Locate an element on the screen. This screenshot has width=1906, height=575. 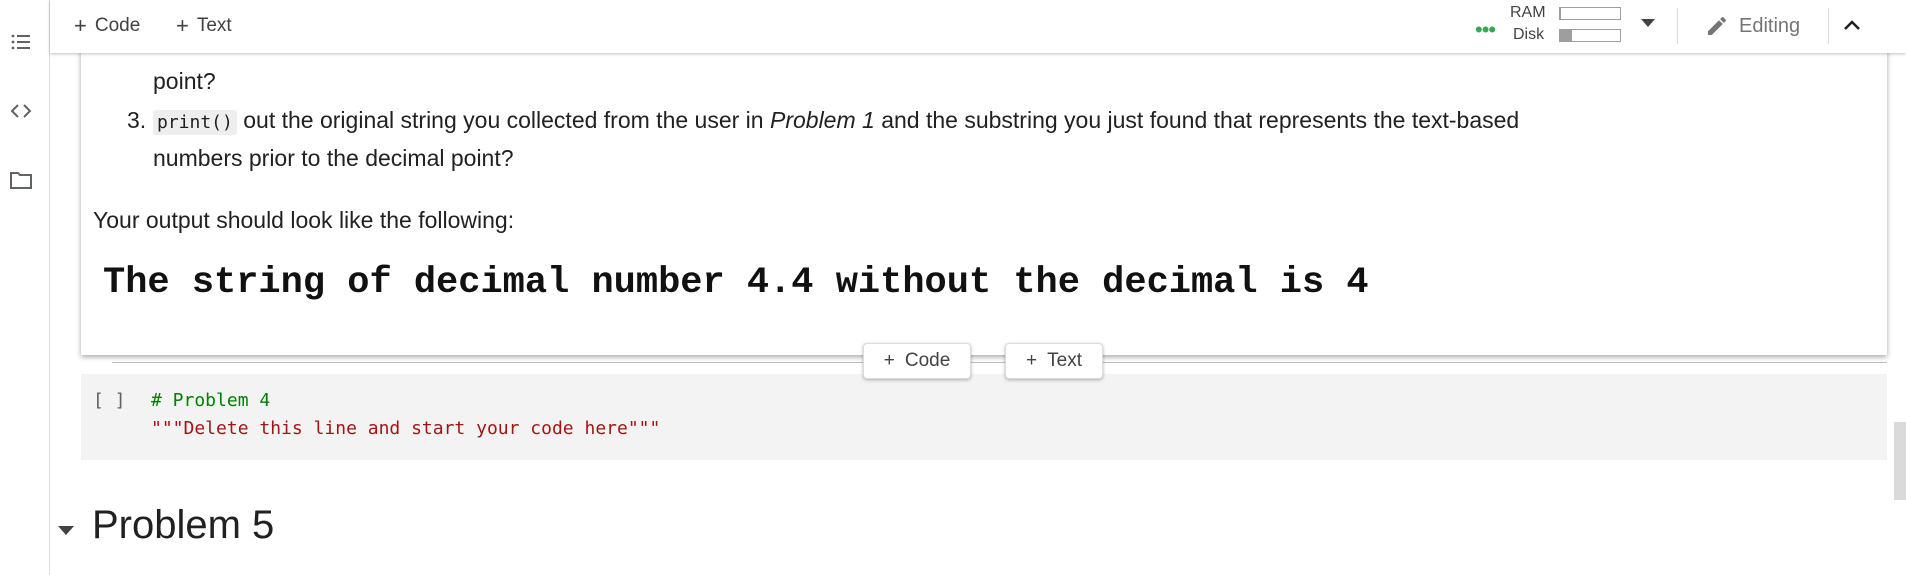
add-code-cell-button: + Code is located at coordinates (107, 26).